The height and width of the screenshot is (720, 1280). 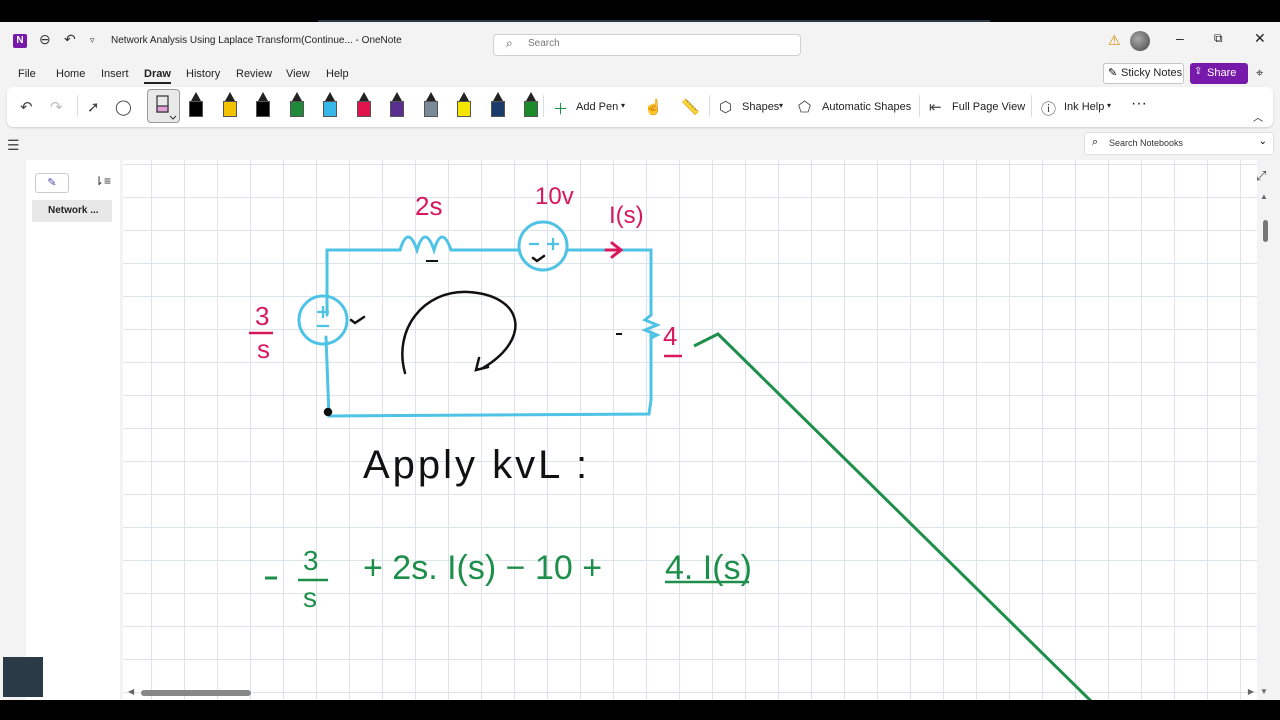 I want to click on menu-draw: Draw, so click(x=157, y=76).